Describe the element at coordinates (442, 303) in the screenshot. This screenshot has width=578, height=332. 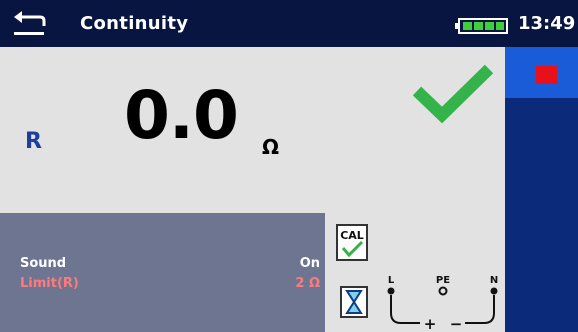
I see `terminal-diagram: L PE N + −` at that location.